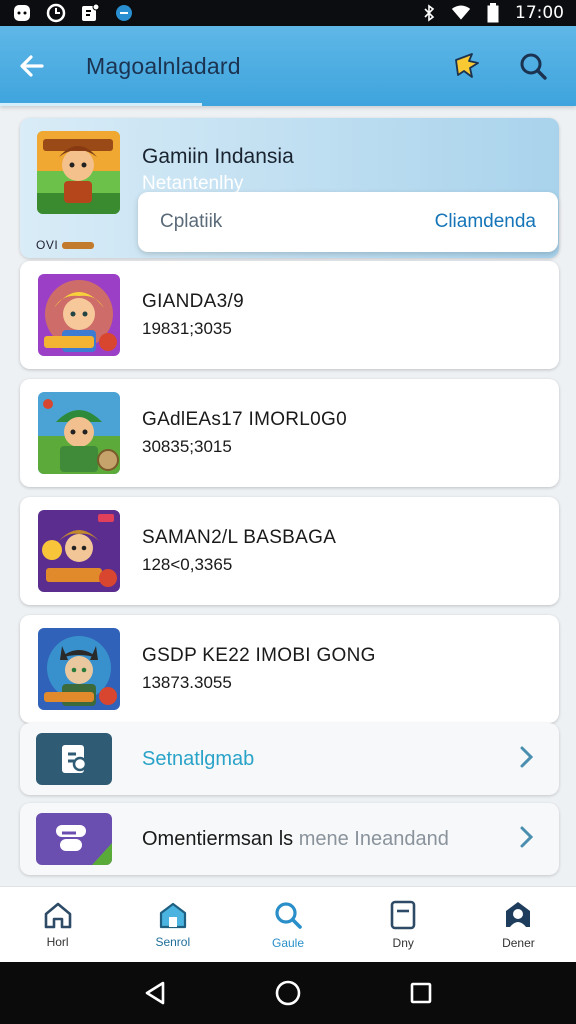 The image size is (576, 1024). I want to click on game-code: 128<0,3365, so click(187, 564).